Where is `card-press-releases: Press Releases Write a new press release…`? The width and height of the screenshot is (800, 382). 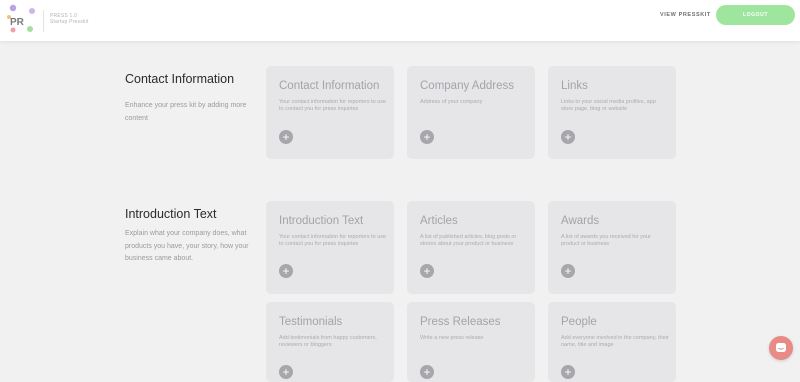
card-press-releases: Press Releases Write a new press release… is located at coordinates (471, 342).